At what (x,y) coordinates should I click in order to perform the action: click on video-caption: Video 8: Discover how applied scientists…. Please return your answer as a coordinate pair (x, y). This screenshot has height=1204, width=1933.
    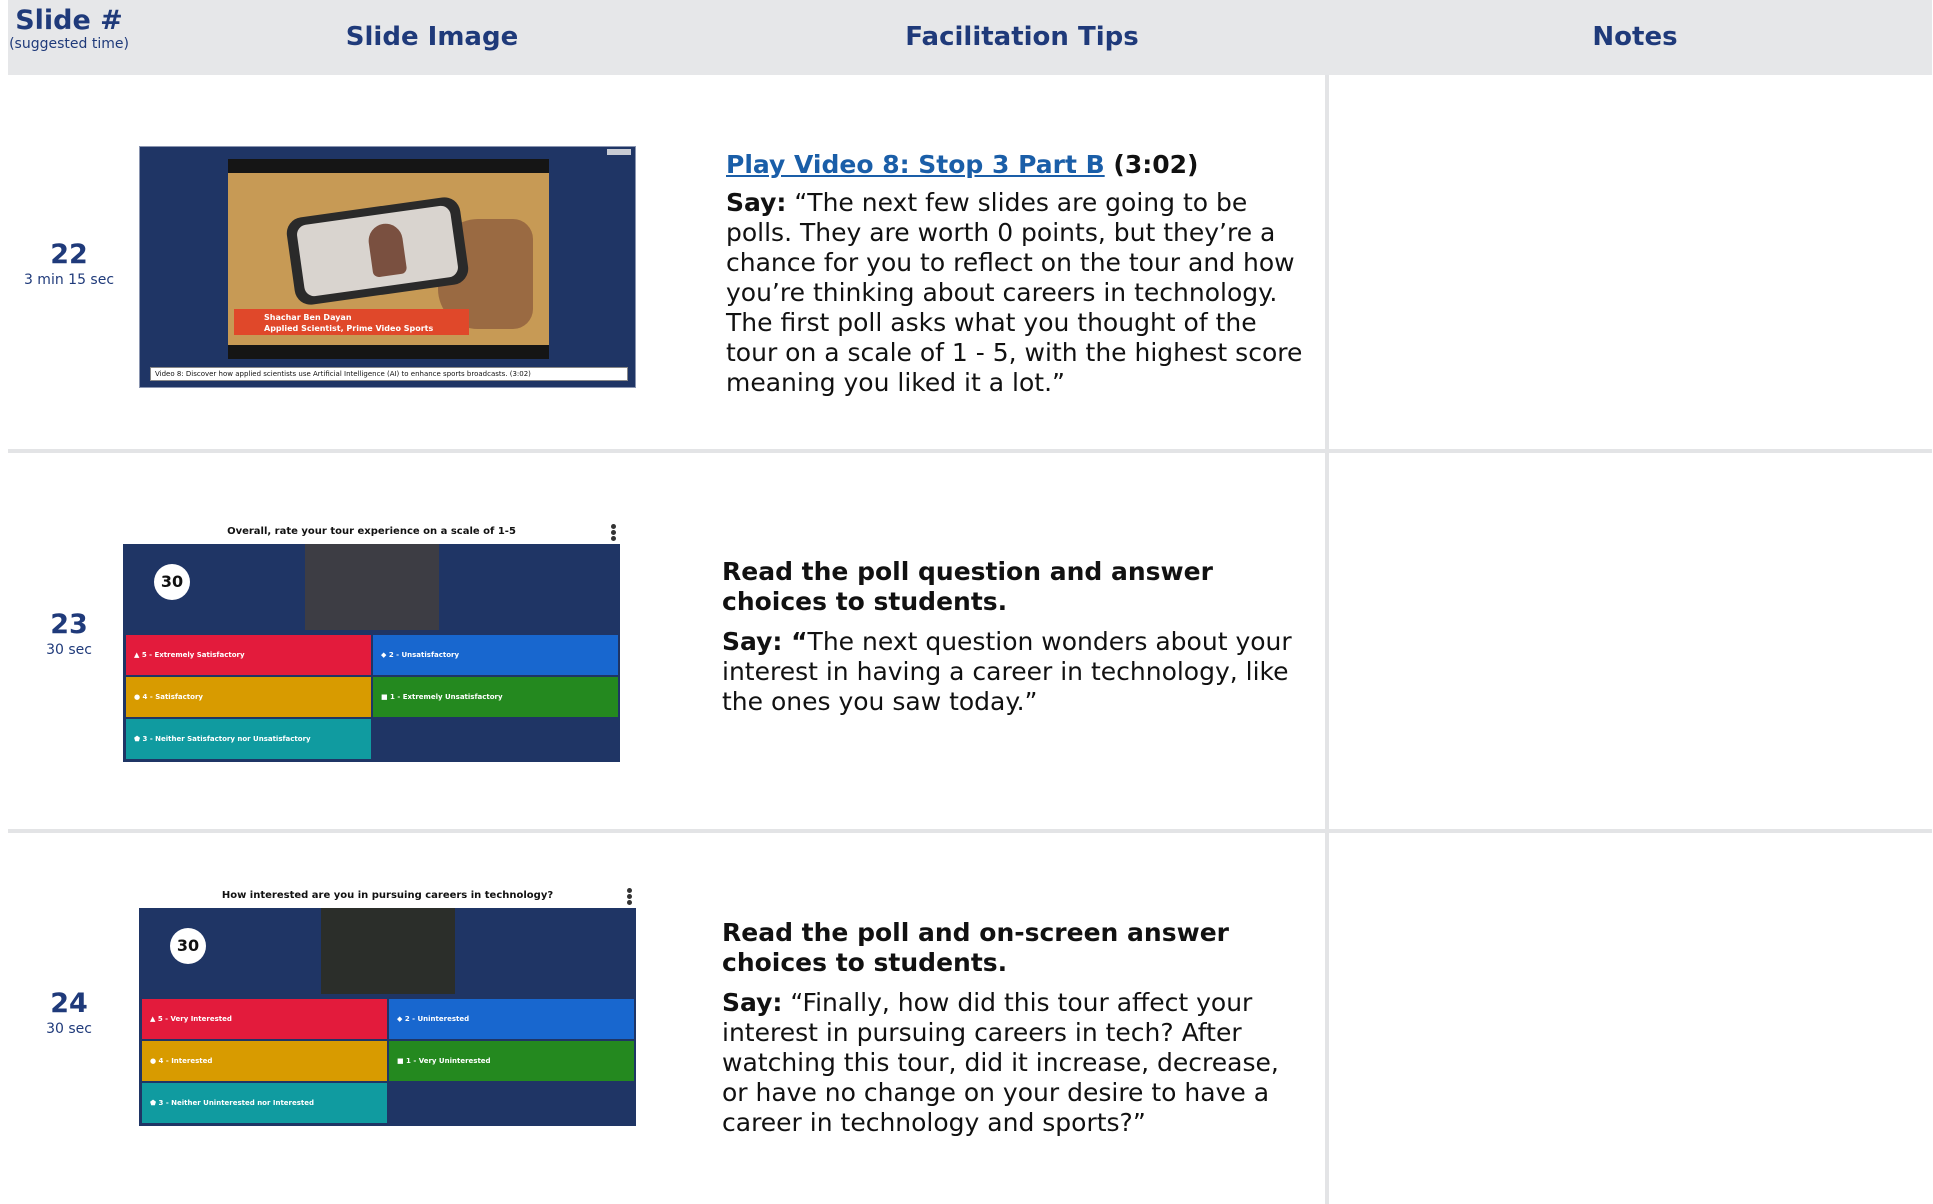
    Looking at the image, I should click on (389, 374).